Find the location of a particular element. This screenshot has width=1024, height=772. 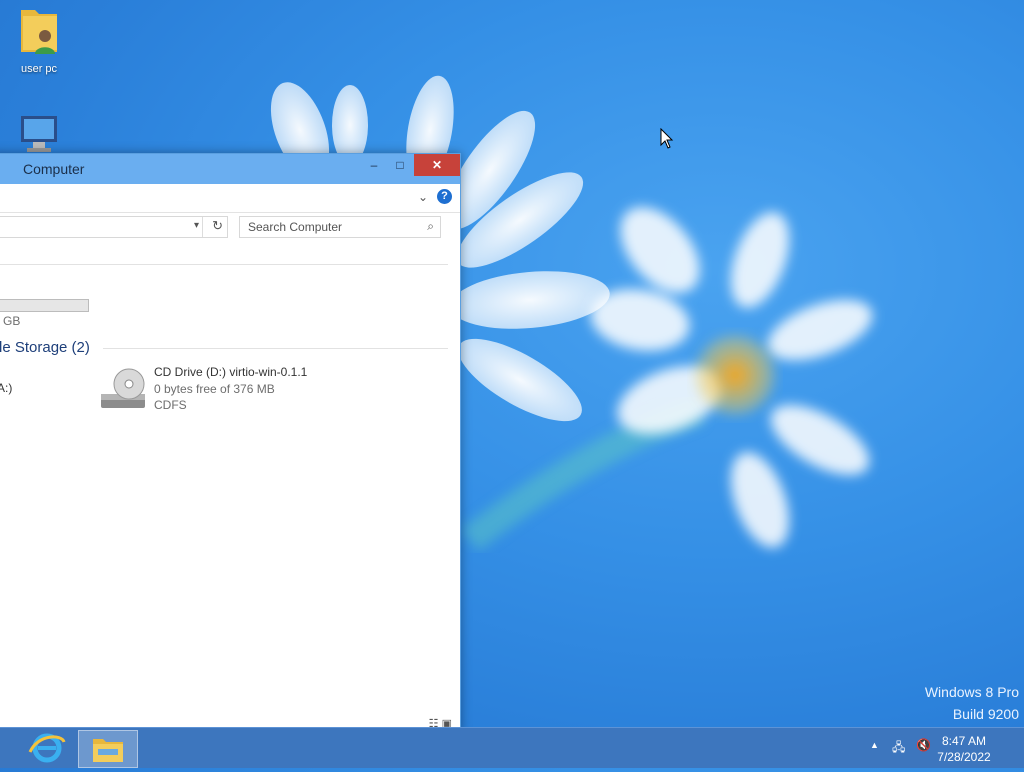

network-icon: 🖧 is located at coordinates (898, 748).